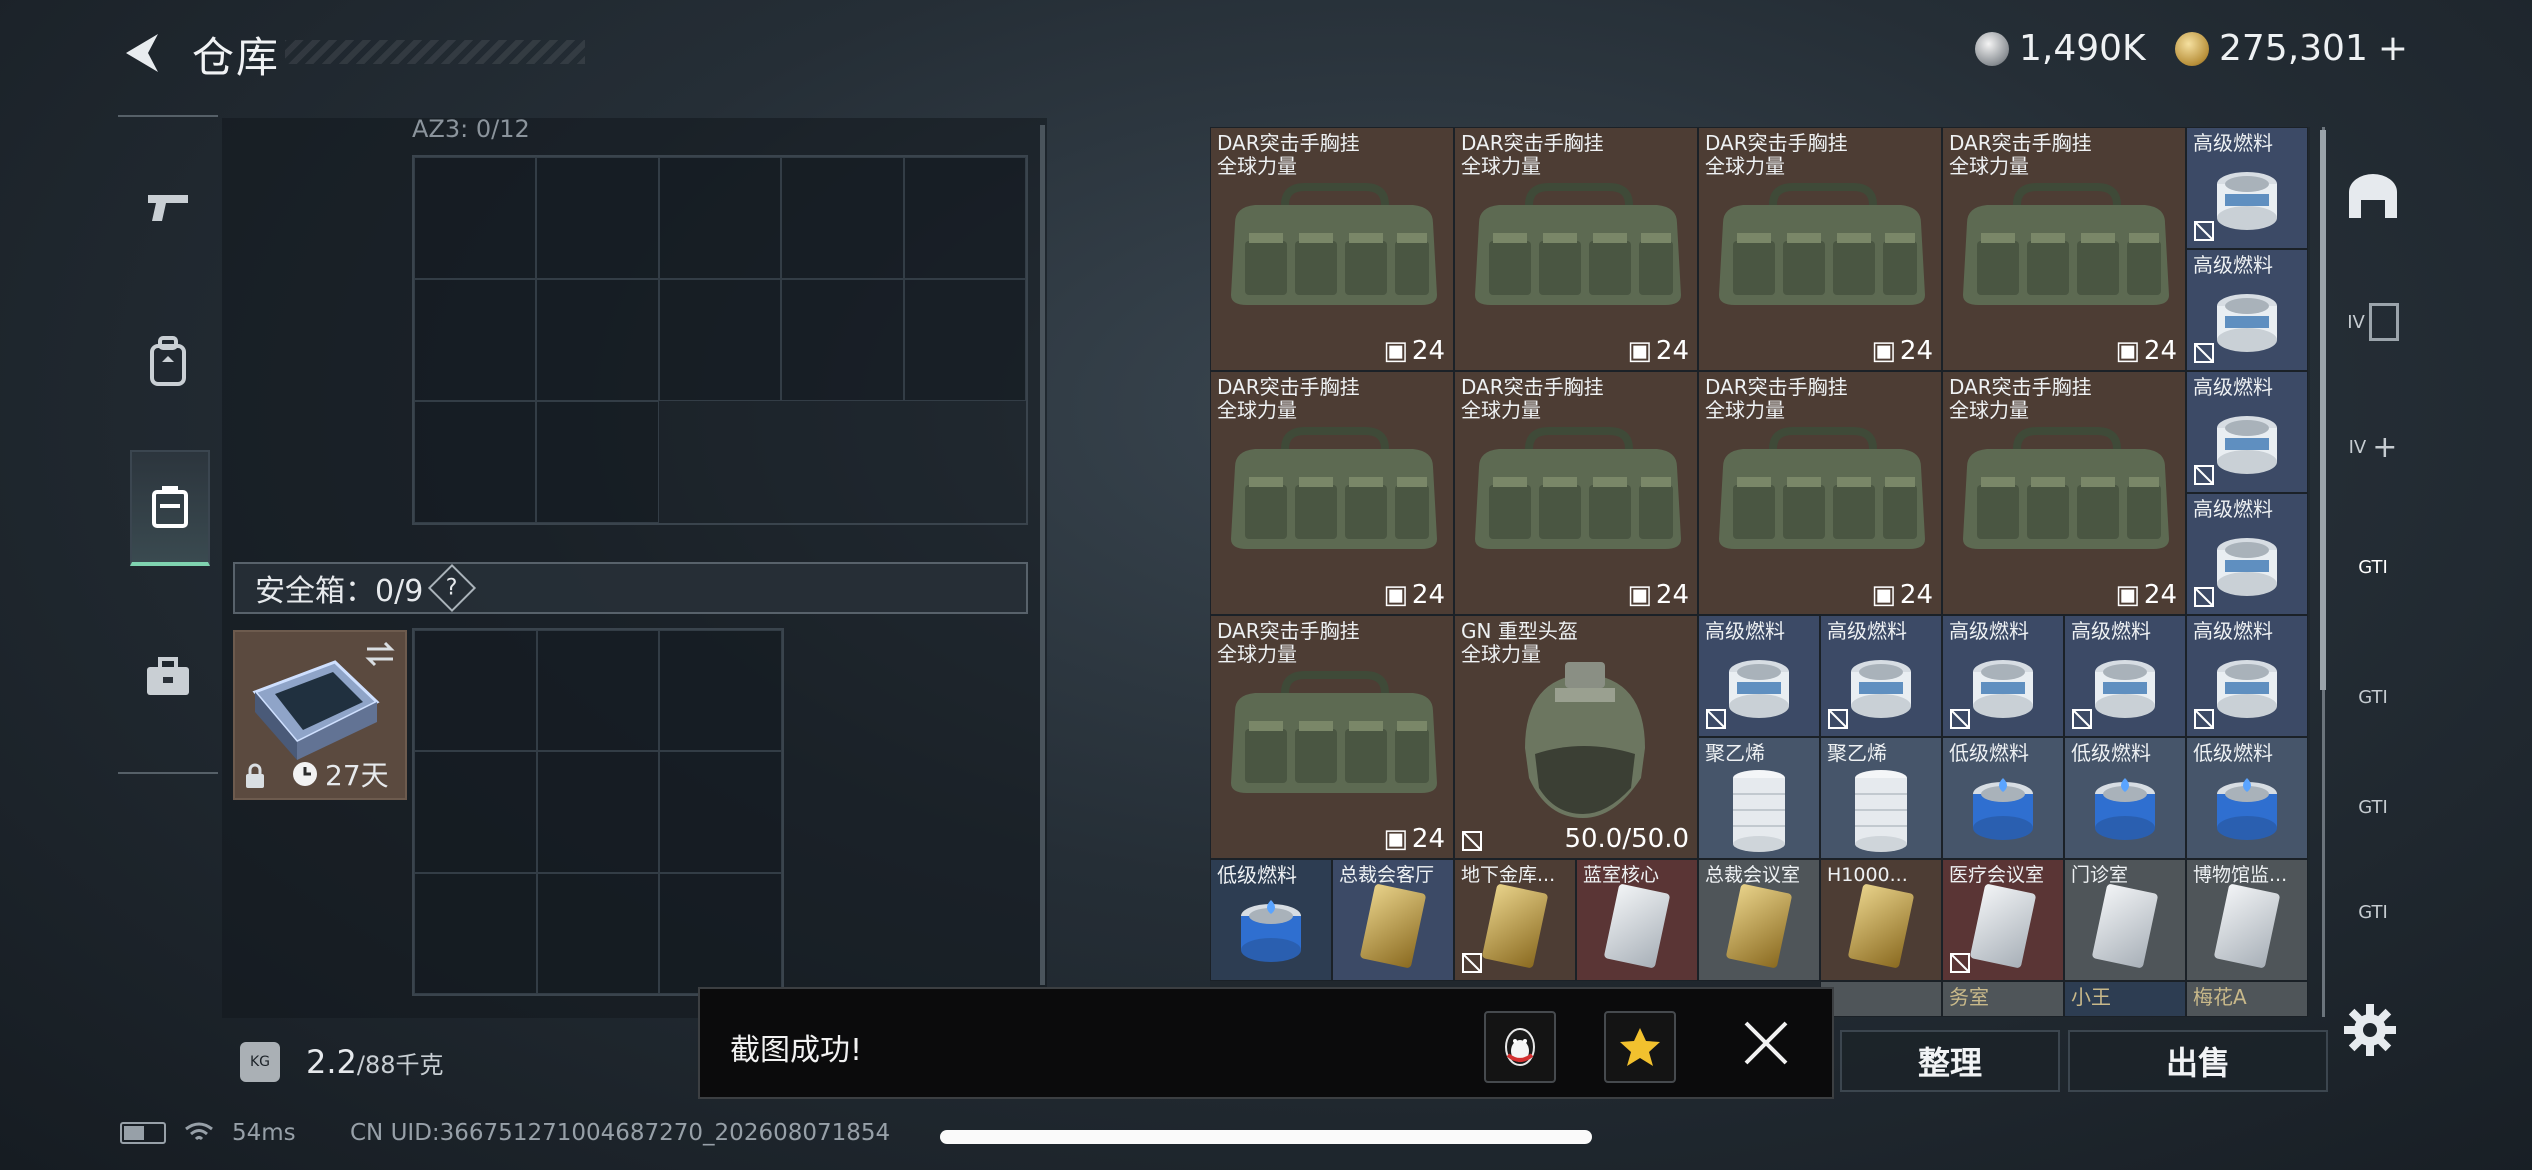 The width and height of the screenshot is (2532, 1170). I want to click on chest-rig-image, so click(1822, 488).